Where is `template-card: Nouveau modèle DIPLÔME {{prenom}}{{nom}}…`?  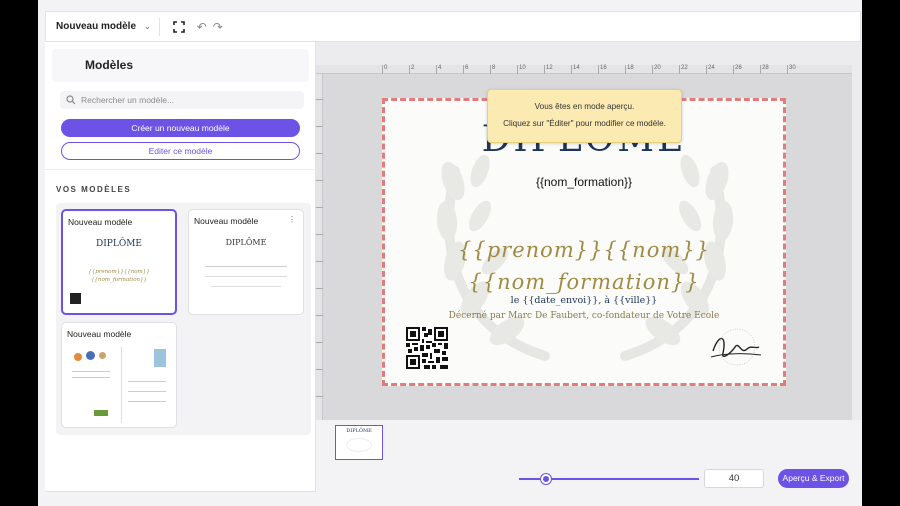
template-card: Nouveau modèle DIPLÔME {{prenom}}{{nom}}… is located at coordinates (119, 262).